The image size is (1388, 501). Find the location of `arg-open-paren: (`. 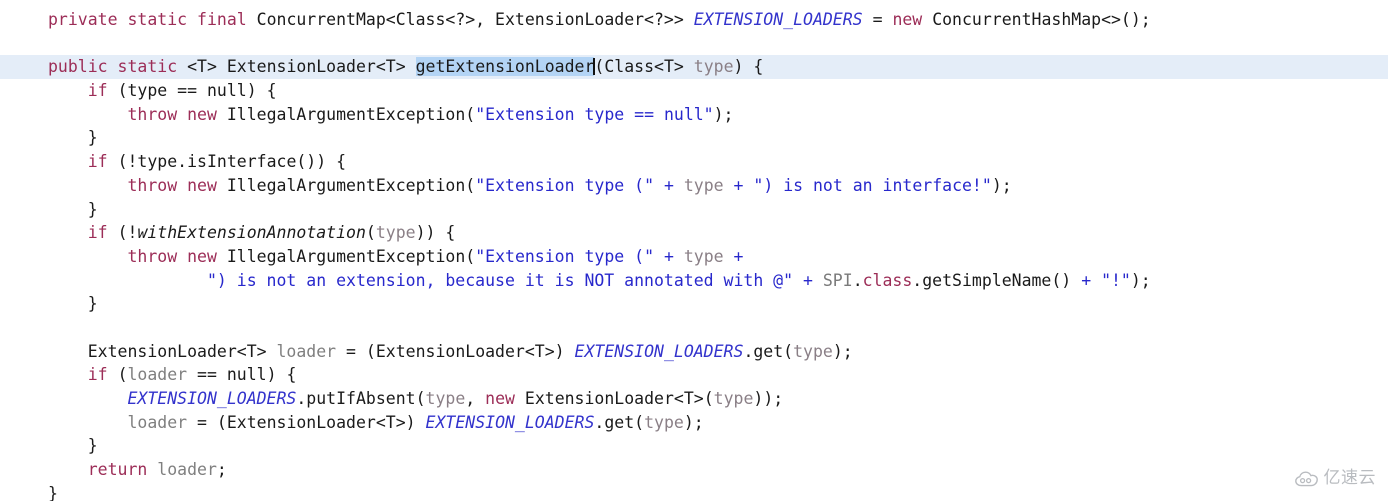

arg-open-paren: ( is located at coordinates (370, 233).